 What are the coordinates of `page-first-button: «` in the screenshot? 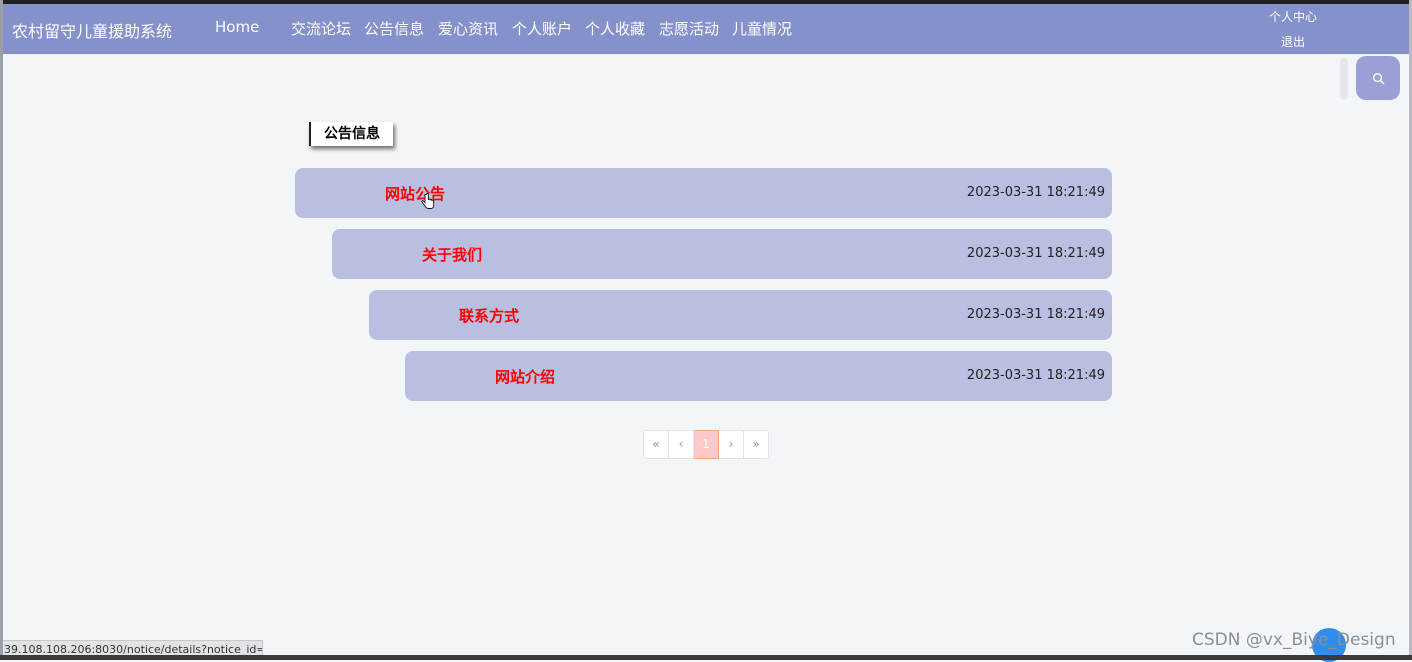 It's located at (656, 444).